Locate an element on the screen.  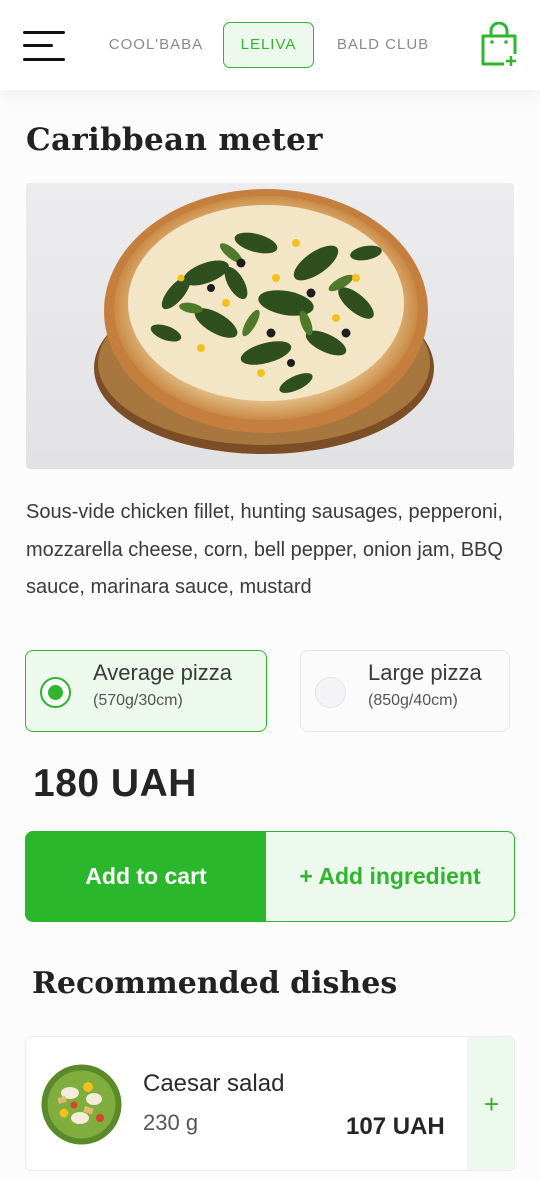
size-option-detail: (850g/40cm) is located at coordinates (413, 700).